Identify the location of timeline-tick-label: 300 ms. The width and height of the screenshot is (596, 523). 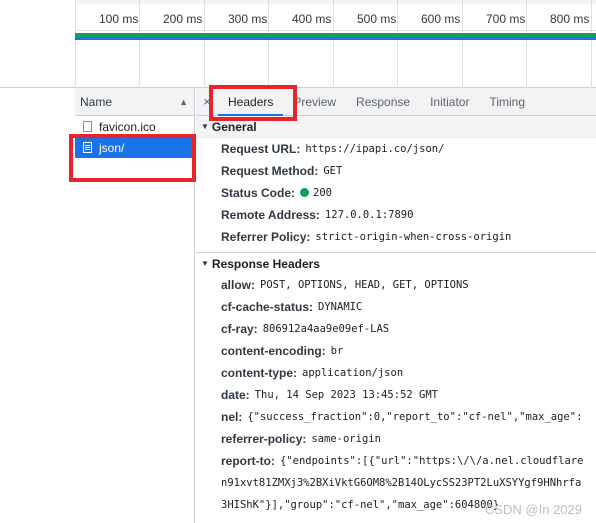
(248, 19).